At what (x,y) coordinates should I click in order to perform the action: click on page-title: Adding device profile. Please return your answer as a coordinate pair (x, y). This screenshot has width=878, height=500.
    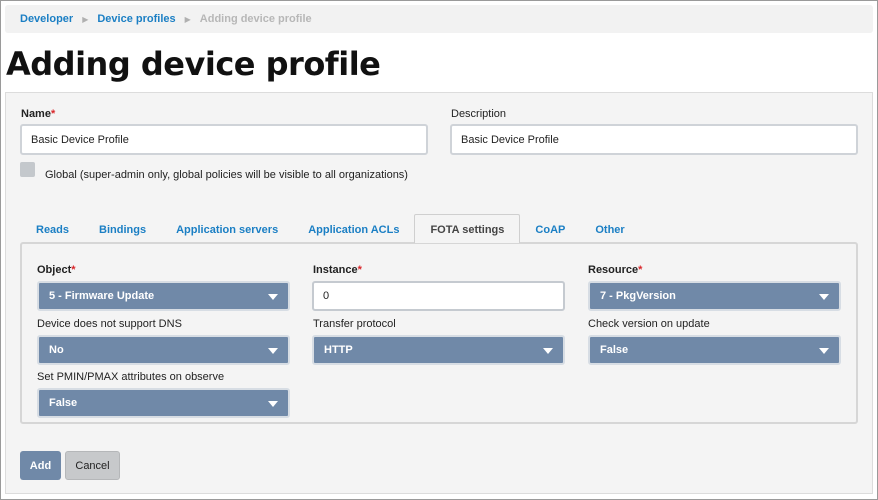
    Looking at the image, I should click on (193, 64).